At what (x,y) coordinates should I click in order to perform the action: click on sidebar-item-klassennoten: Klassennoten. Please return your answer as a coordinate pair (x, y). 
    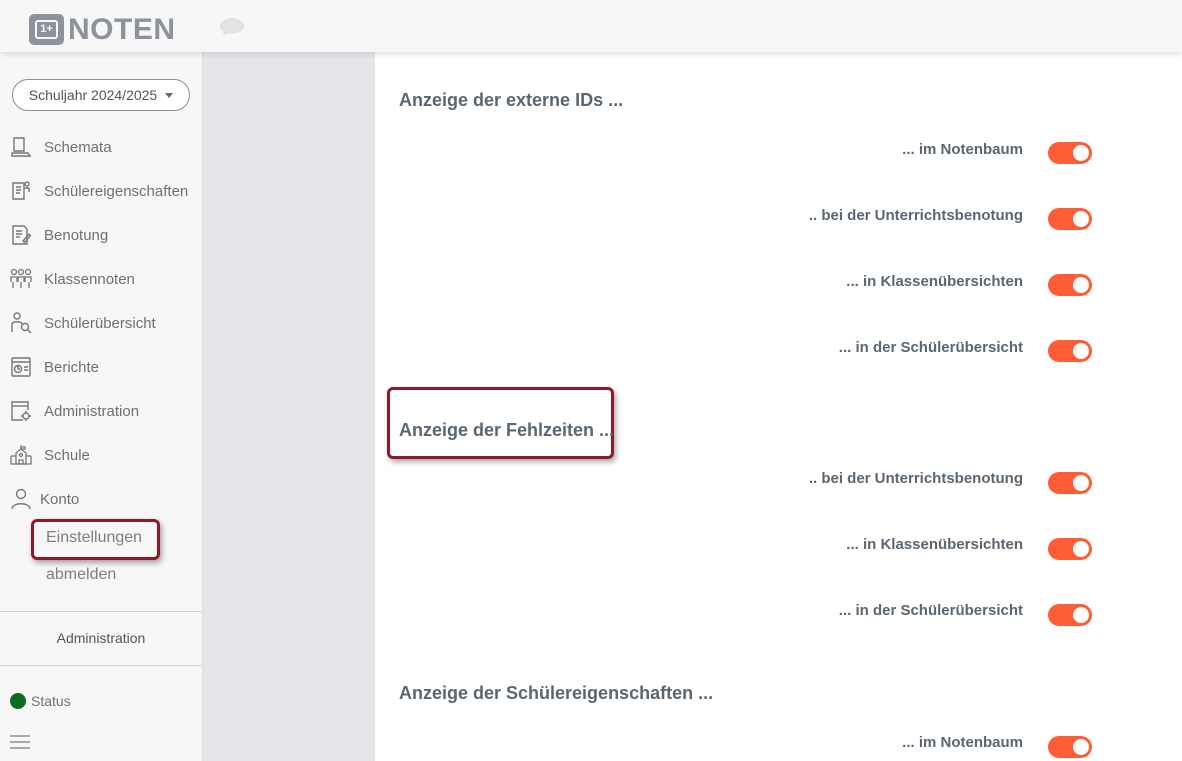
    Looking at the image, I should click on (72, 279).